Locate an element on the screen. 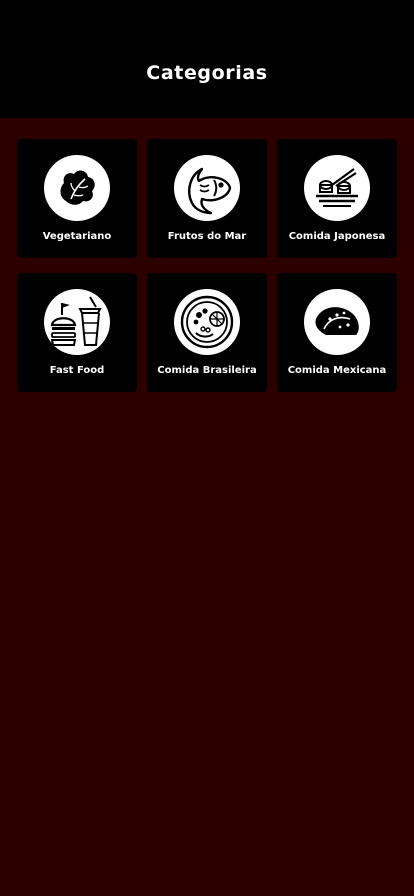 Image resolution: width=414 pixels, height=896 pixels. app-header: Categorias is located at coordinates (207, 59).